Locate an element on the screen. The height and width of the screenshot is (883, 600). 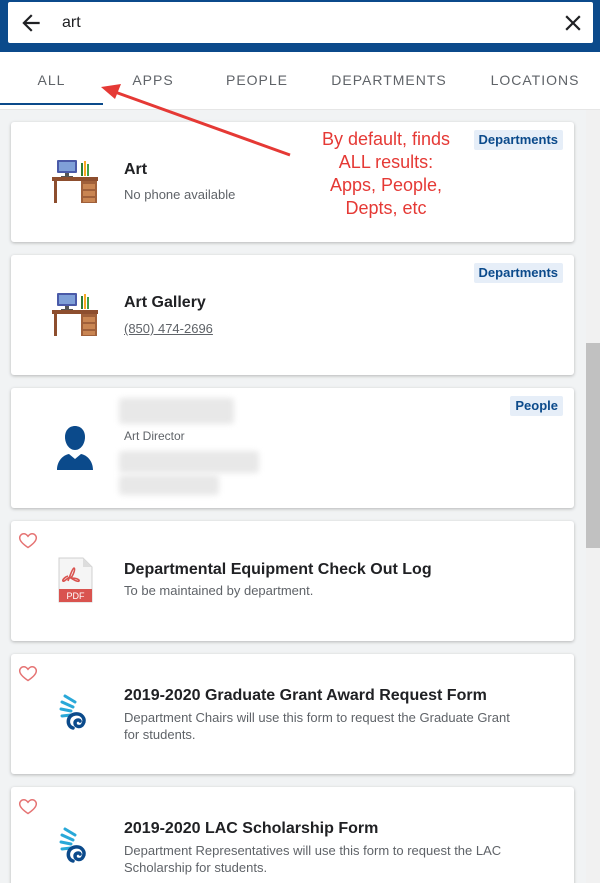
back-button is located at coordinates (31, 23).